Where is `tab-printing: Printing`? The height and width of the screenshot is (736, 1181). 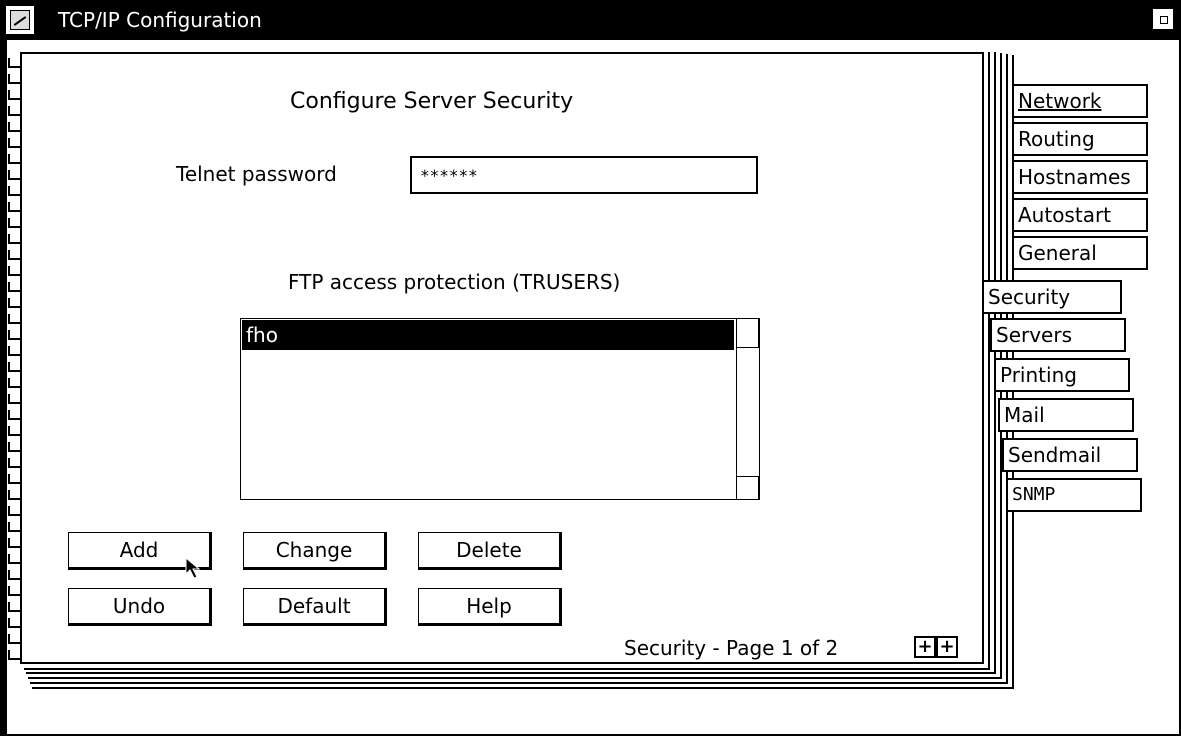
tab-printing: Printing is located at coordinates (1062, 375).